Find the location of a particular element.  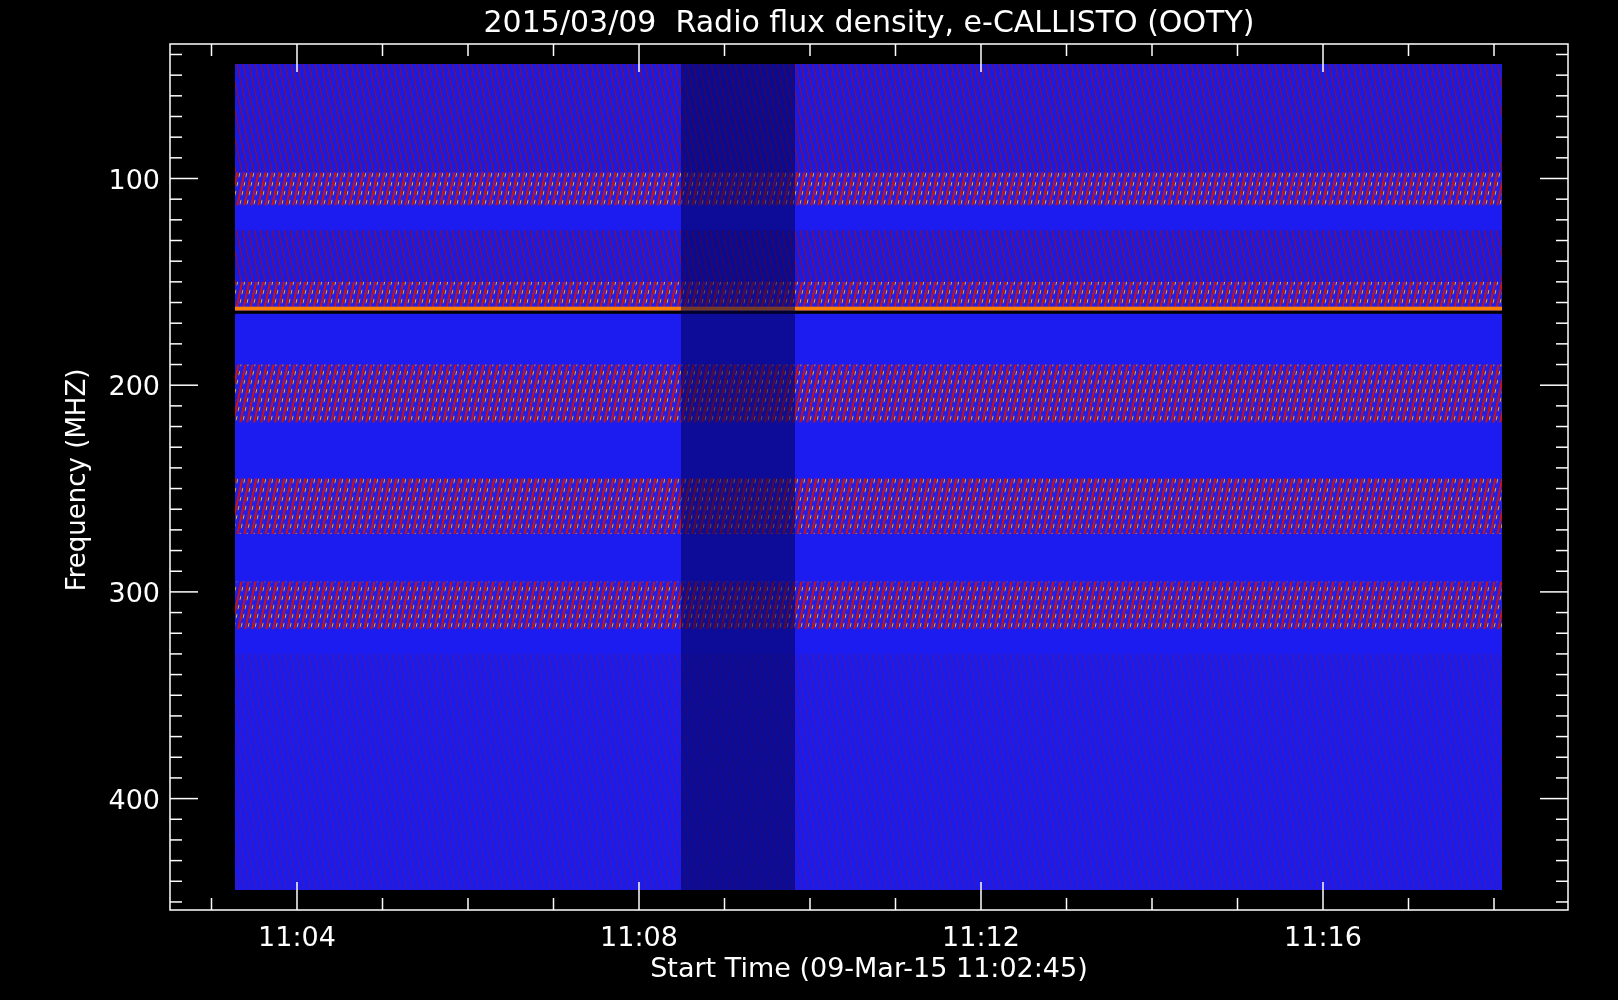

y-axis-label: Frequency (MHZ) is located at coordinates (76, 480).